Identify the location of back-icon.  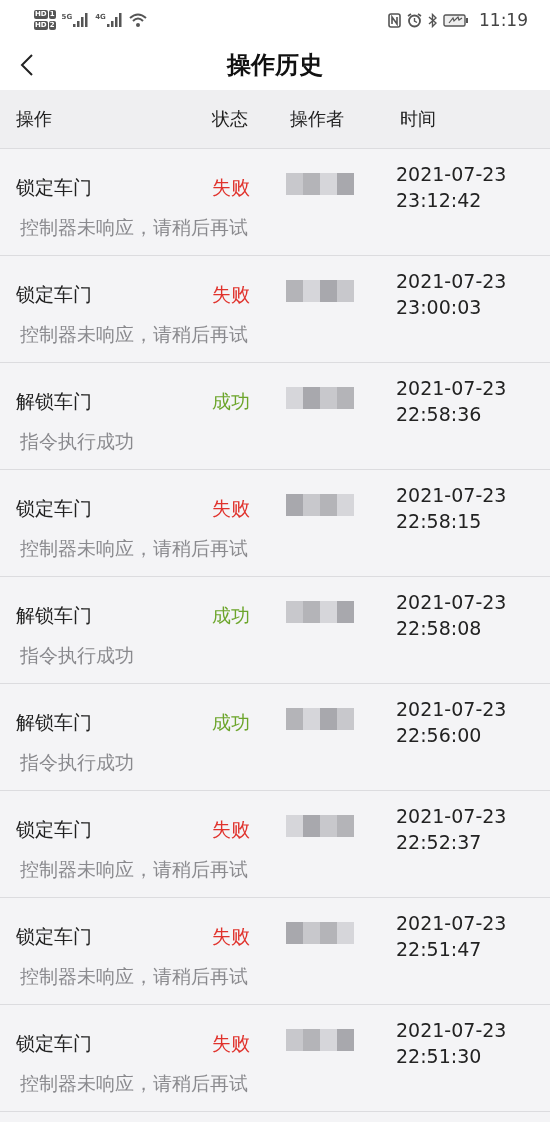
(27, 65).